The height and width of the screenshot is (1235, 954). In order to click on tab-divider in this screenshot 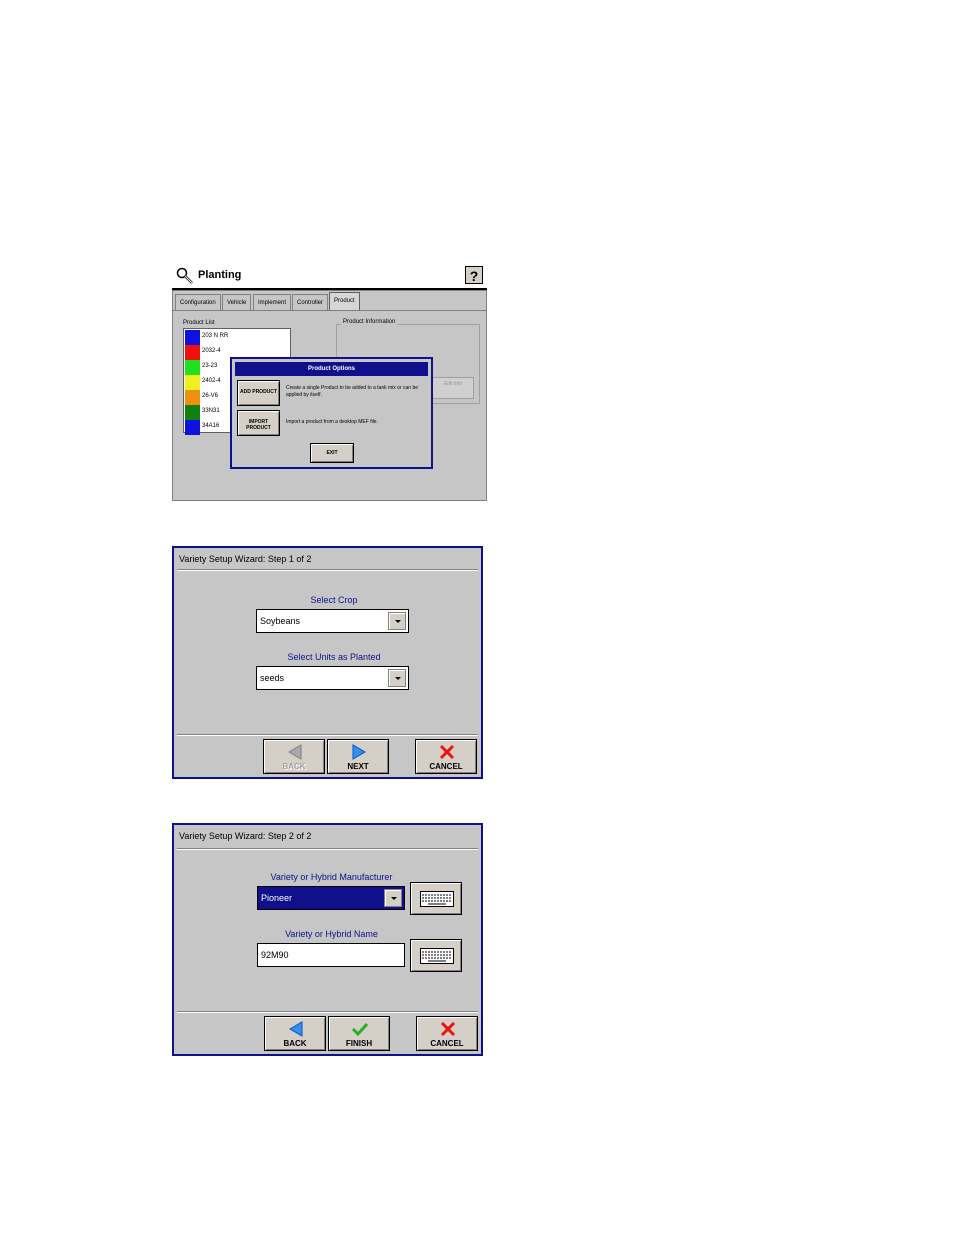, I will do `click(329, 310)`.